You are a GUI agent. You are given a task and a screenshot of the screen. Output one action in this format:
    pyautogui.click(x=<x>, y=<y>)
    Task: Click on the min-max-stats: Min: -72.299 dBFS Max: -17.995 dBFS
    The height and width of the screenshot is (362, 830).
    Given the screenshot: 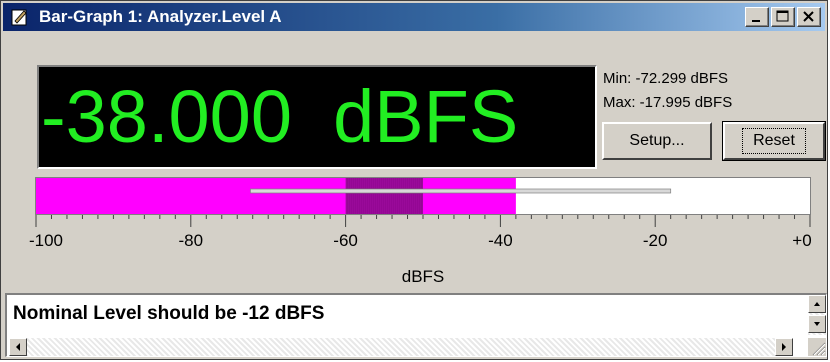 What is the action you would take?
    pyautogui.click(x=667, y=91)
    